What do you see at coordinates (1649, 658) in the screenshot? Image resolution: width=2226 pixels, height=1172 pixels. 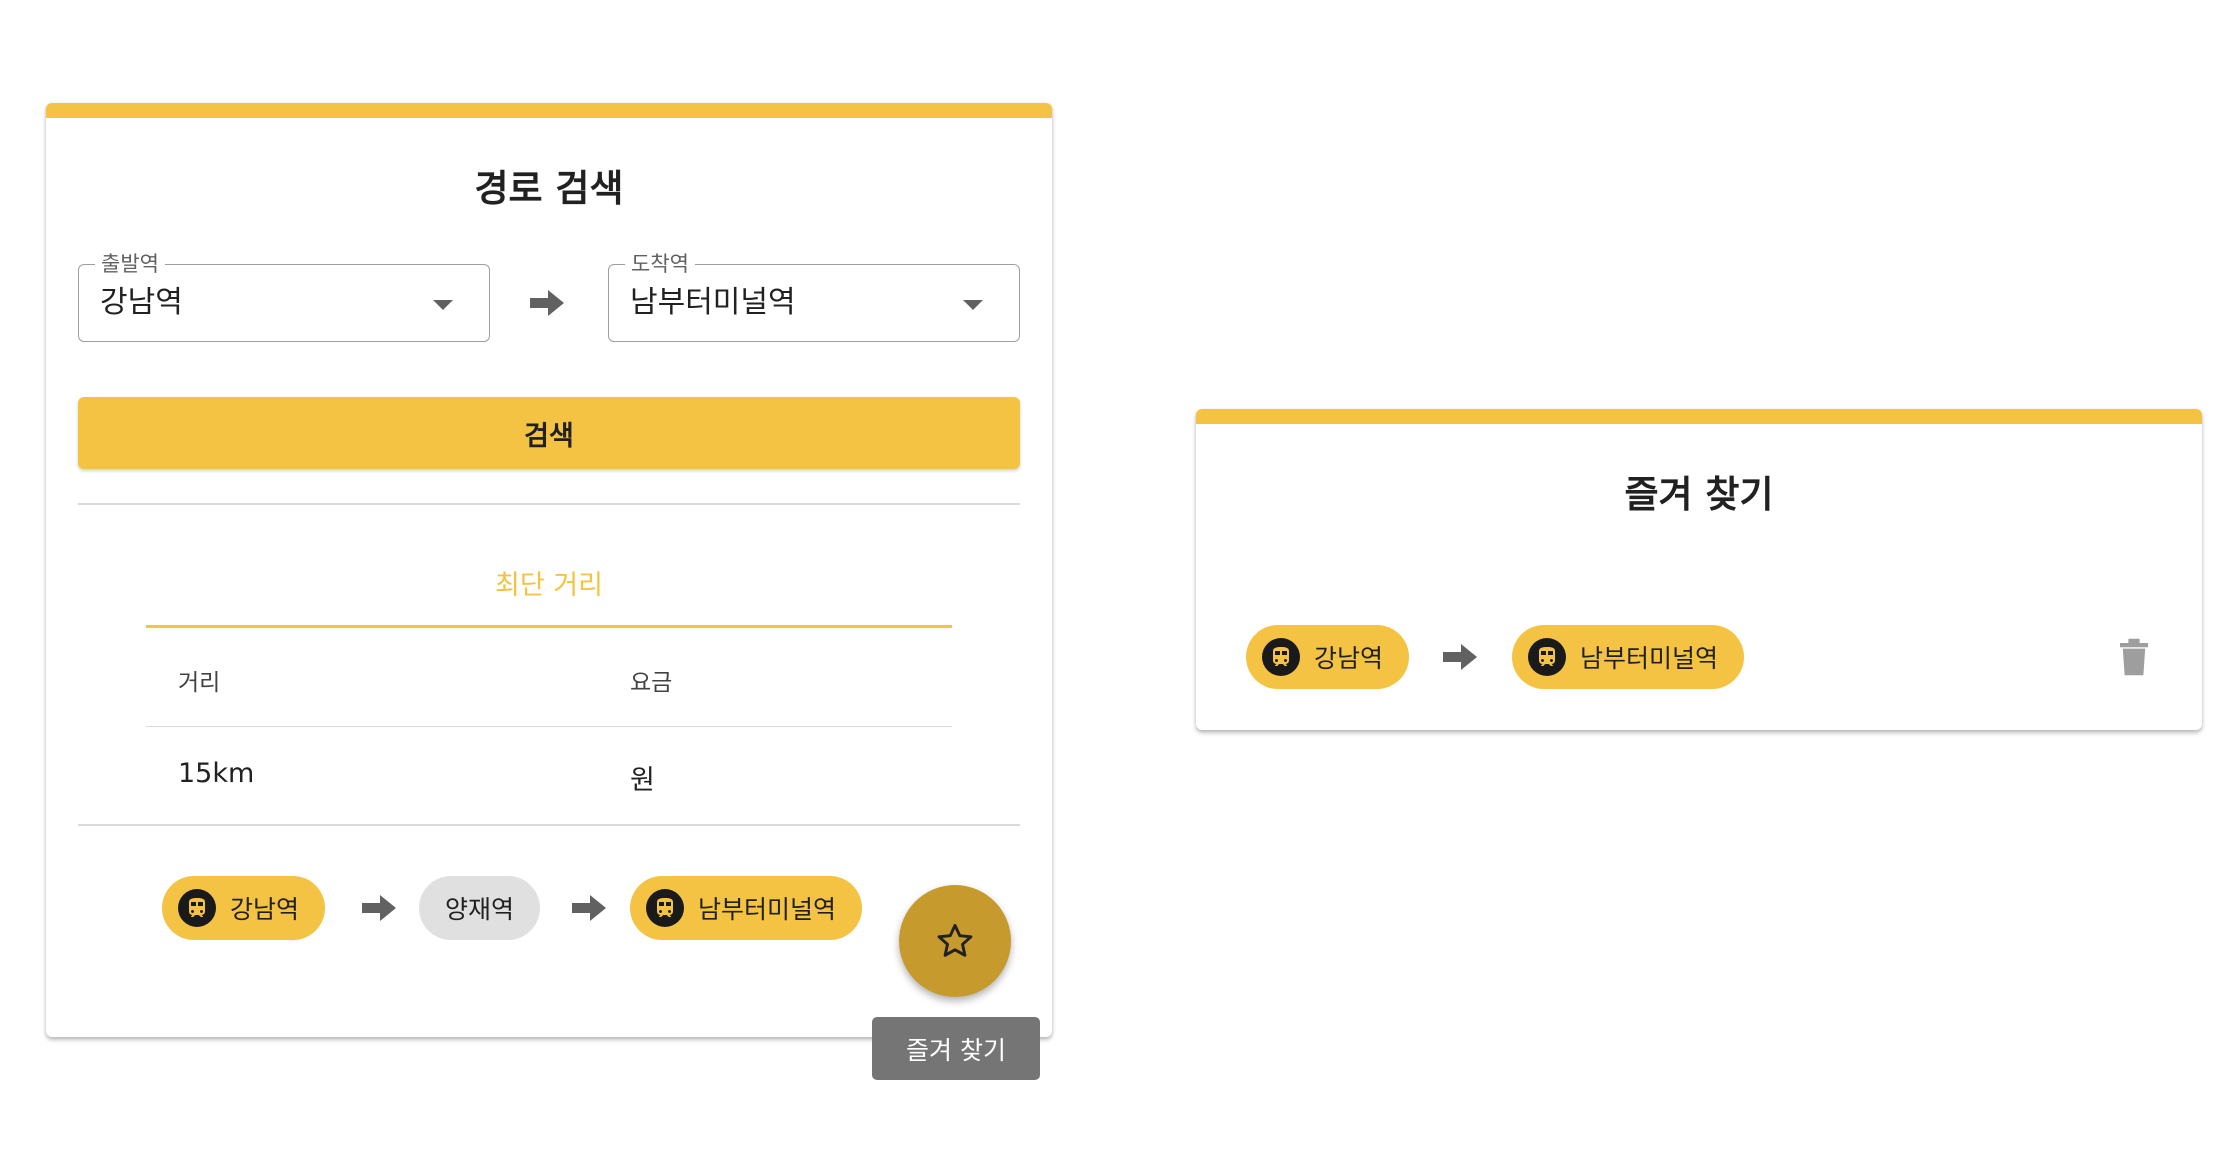 I see `favorite-station-label: 남부터미널역` at bounding box center [1649, 658].